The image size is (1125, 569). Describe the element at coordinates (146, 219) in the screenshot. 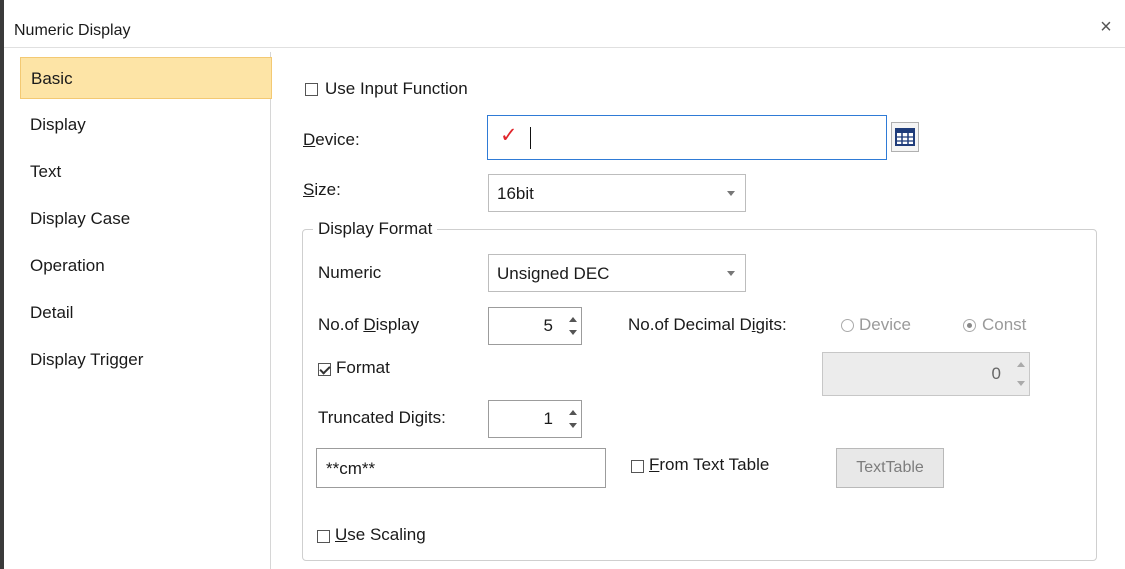

I see `sidebar-item-display-case: Display Case` at that location.